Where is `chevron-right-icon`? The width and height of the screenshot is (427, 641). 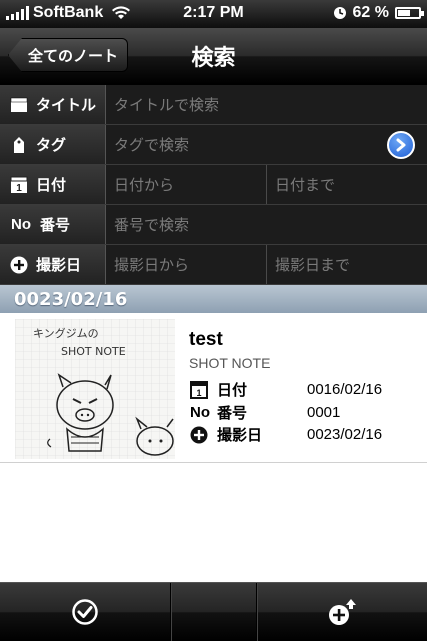
chevron-right-icon is located at coordinates (401, 145).